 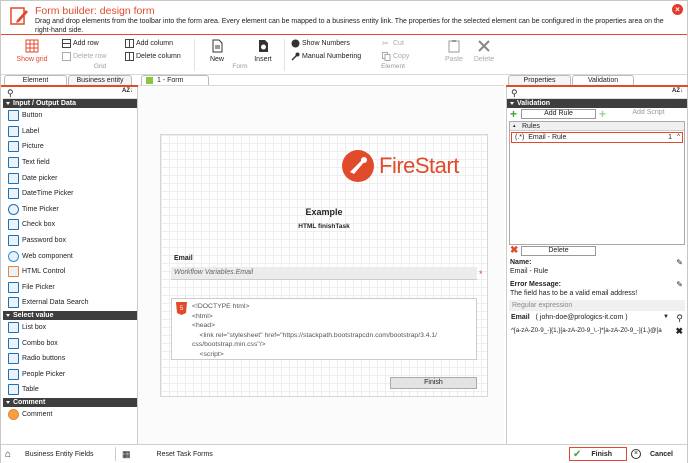 I want to click on delete-label: Delete, so click(x=484, y=59).